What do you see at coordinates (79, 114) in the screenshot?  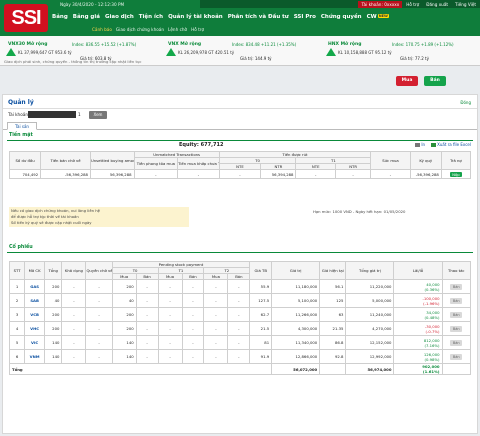 I see `account-suffix: 1` at bounding box center [79, 114].